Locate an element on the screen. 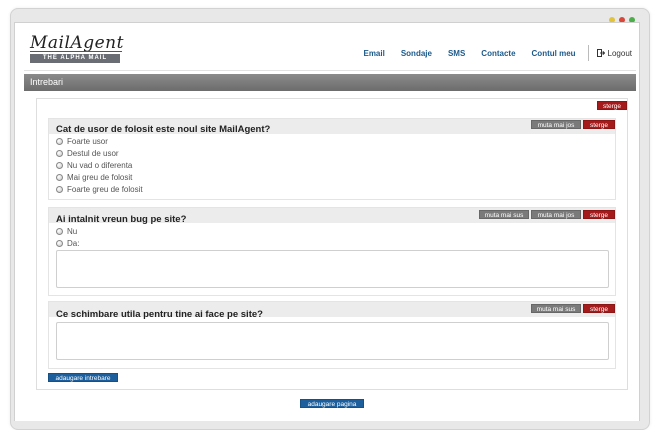  answer-option: Nu is located at coordinates (66, 231).